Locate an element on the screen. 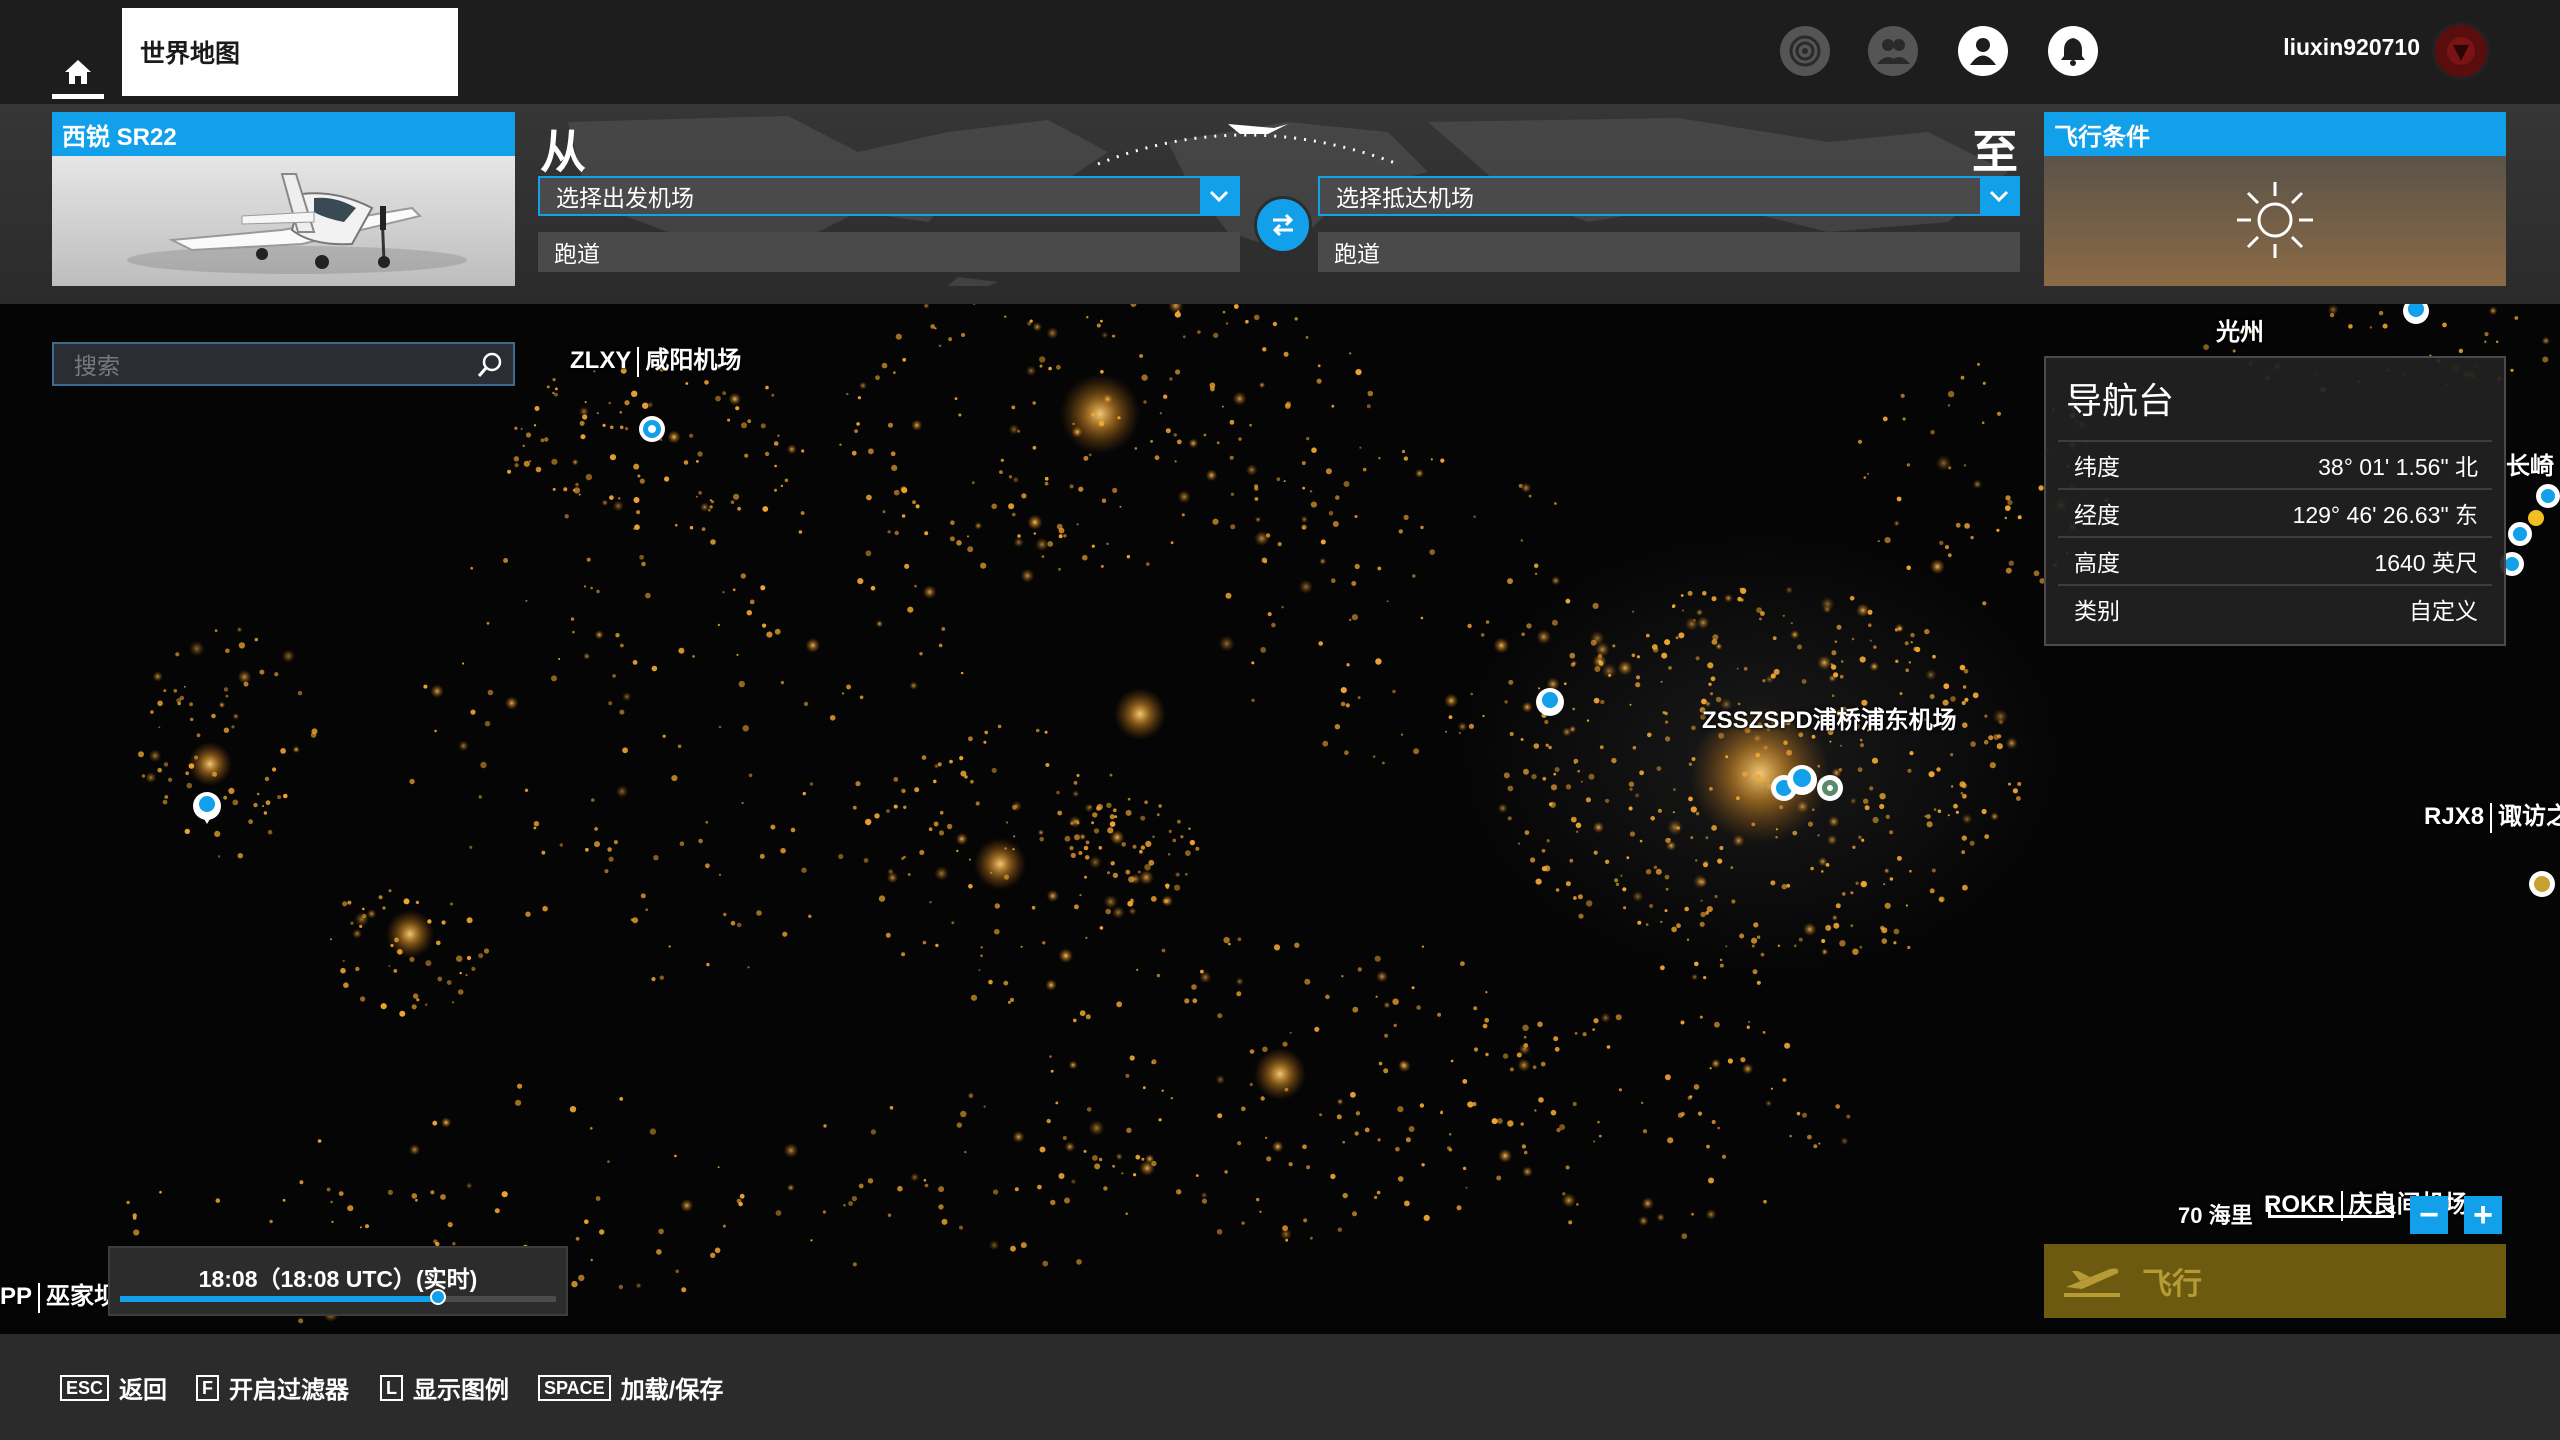 This screenshot has height=1440, width=2560. notifications-button is located at coordinates (2073, 51).